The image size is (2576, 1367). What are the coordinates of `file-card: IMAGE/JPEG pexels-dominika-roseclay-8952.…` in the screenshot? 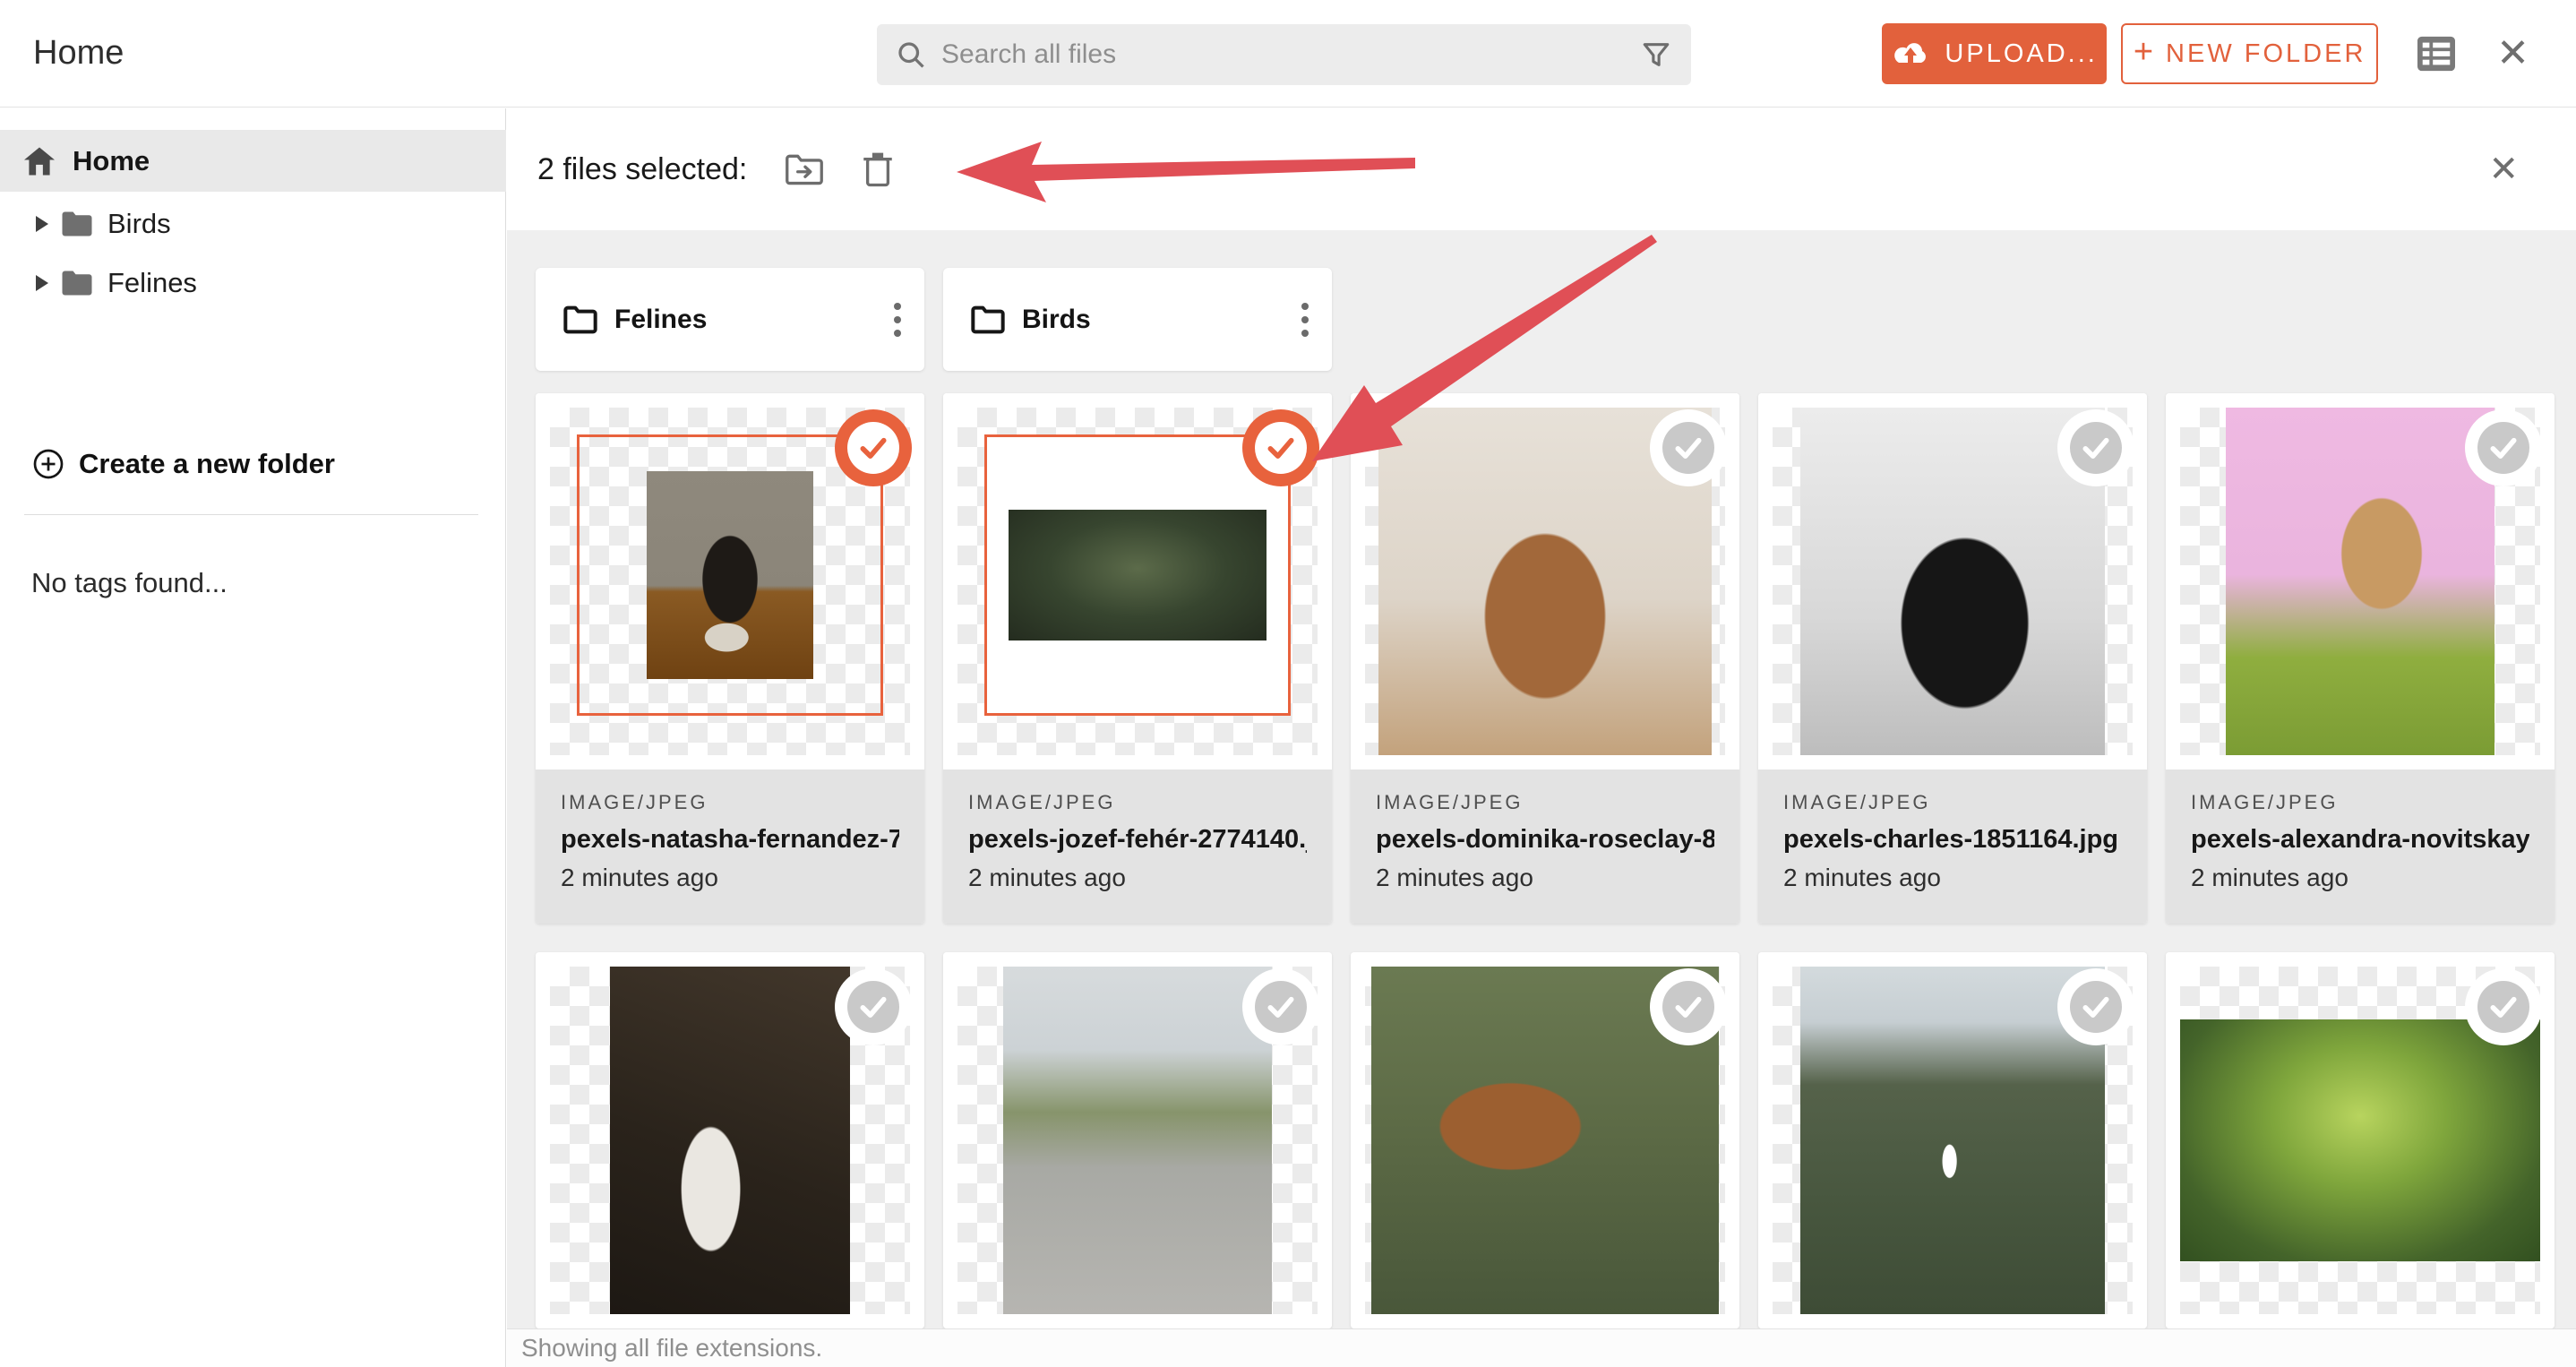 It's located at (1545, 658).